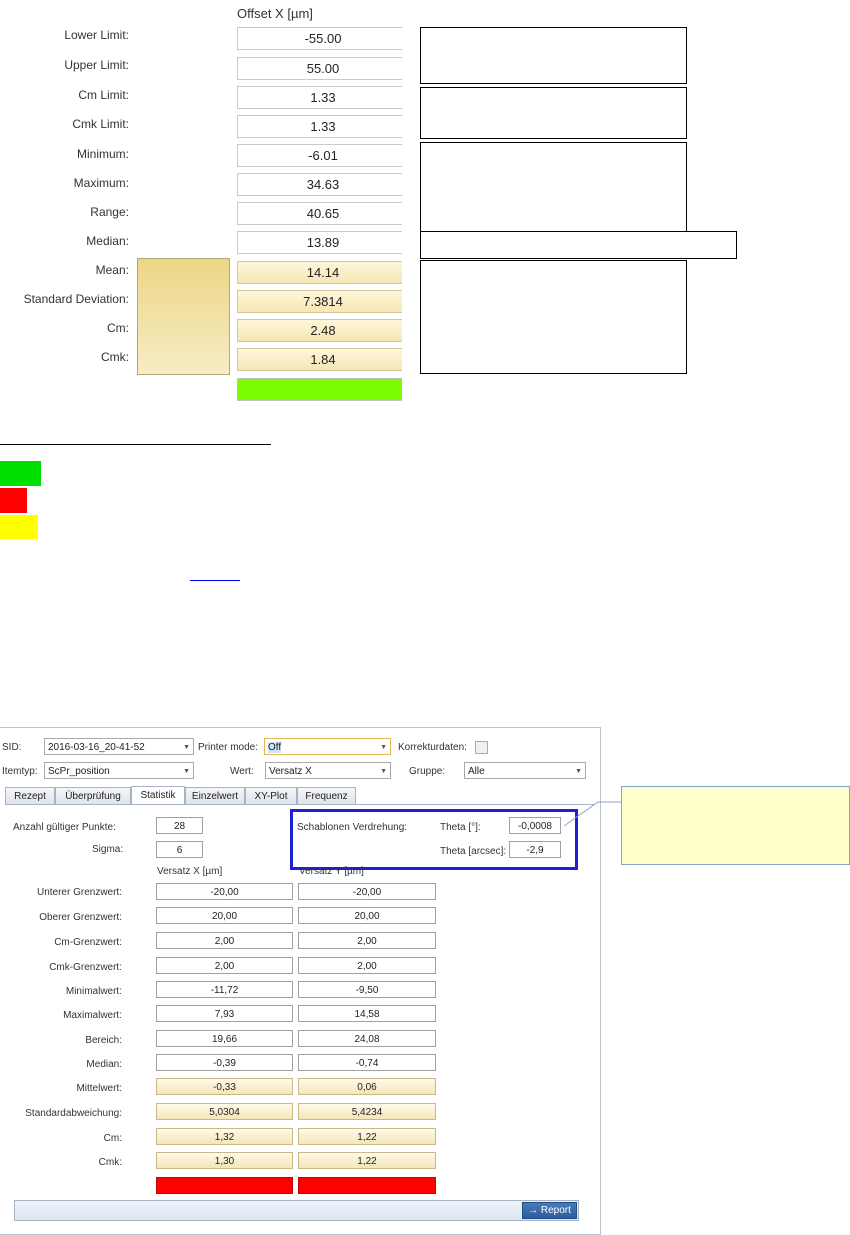 The width and height of the screenshot is (850, 1235). I want to click on tab-frequenz: Frequenz, so click(326, 796).